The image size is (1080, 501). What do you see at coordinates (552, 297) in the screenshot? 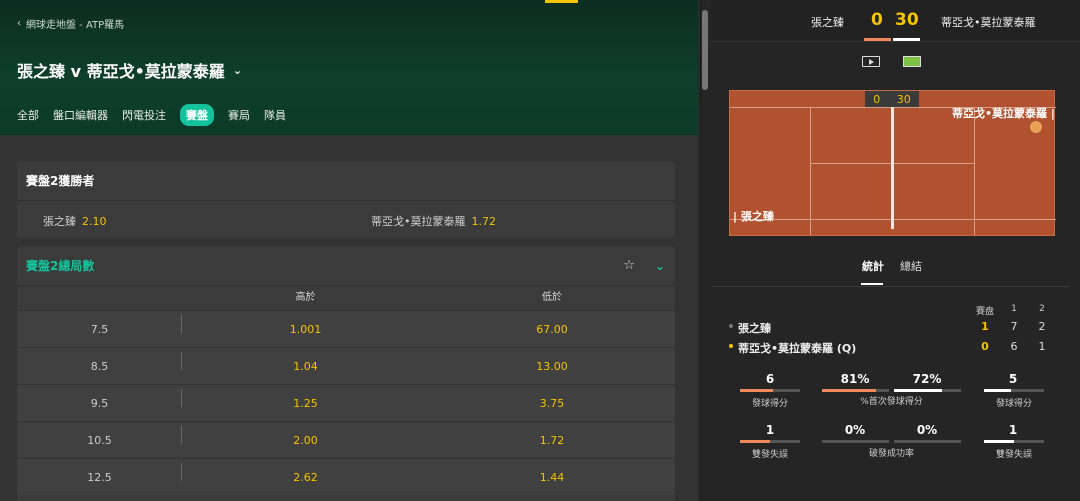
I see `column-under: 低於` at bounding box center [552, 297].